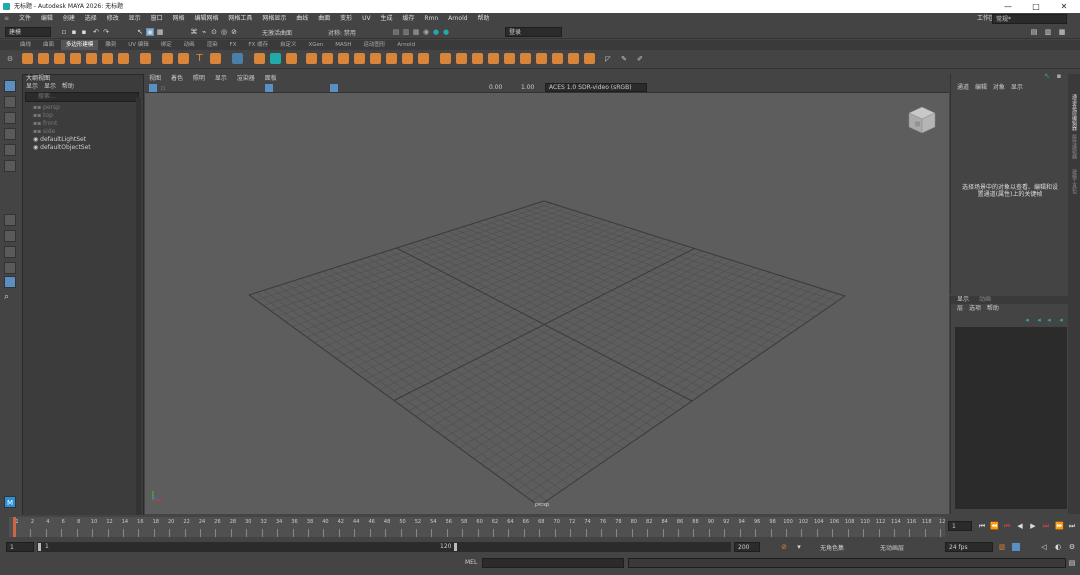 This screenshot has height=575, width=1080. Describe the element at coordinates (179, 19) in the screenshot. I see `menu-mesh: 网格` at that location.